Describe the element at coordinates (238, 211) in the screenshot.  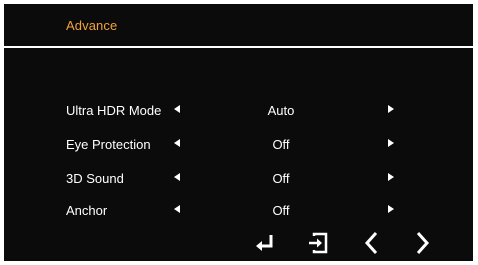
I see `menu-row-anchor: Anchor Off` at that location.